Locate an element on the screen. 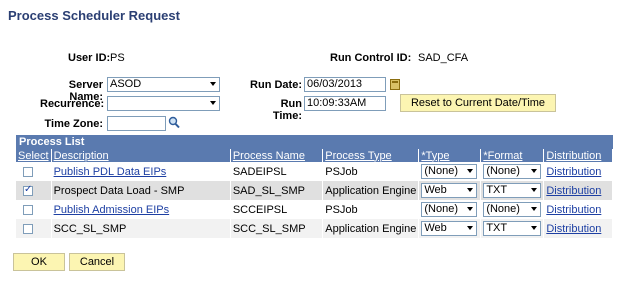  process-description-link: Publish PDL Data EIPs is located at coordinates (110, 172).